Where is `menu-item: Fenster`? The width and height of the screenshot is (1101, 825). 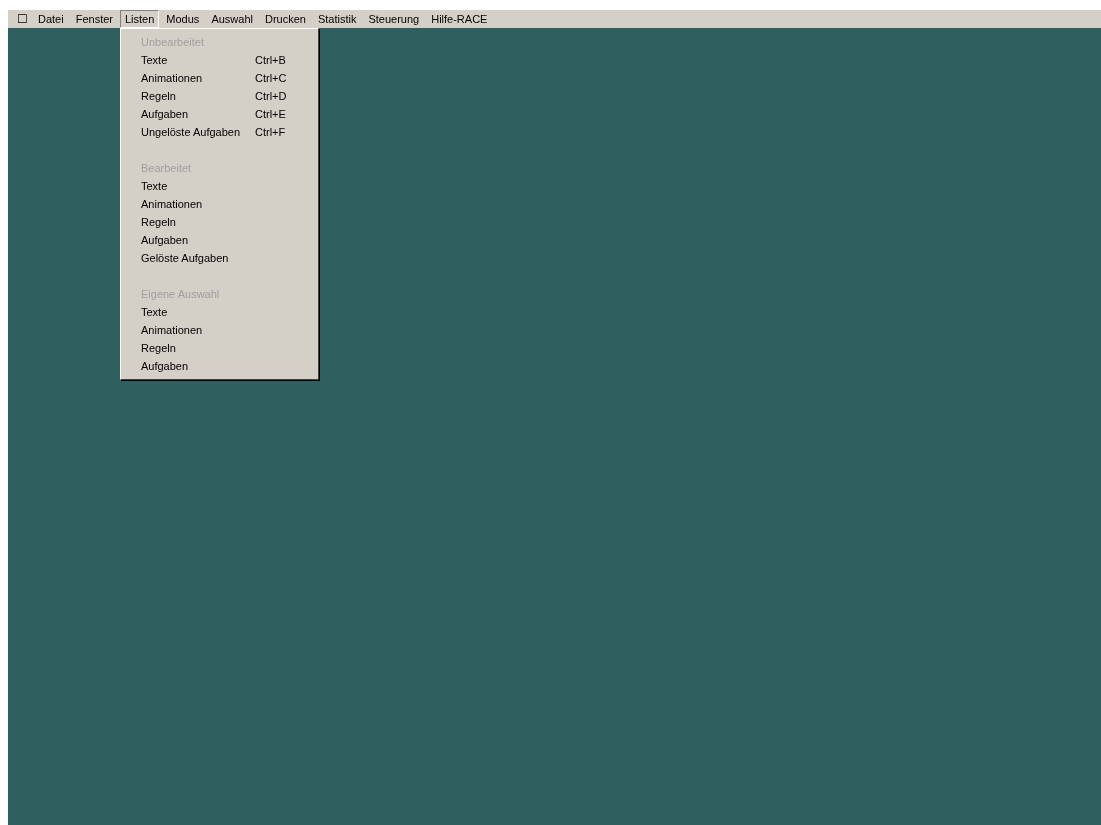
menu-item: Fenster is located at coordinates (94, 19).